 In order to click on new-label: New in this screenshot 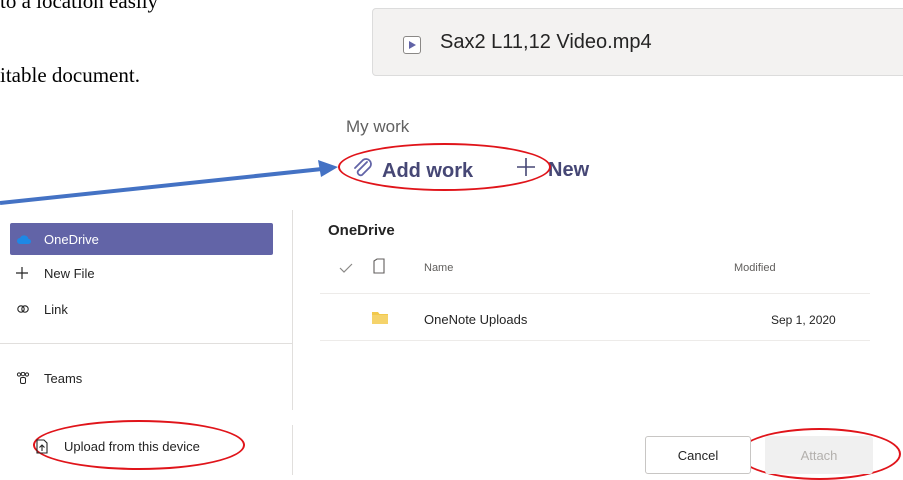, I will do `click(569, 169)`.